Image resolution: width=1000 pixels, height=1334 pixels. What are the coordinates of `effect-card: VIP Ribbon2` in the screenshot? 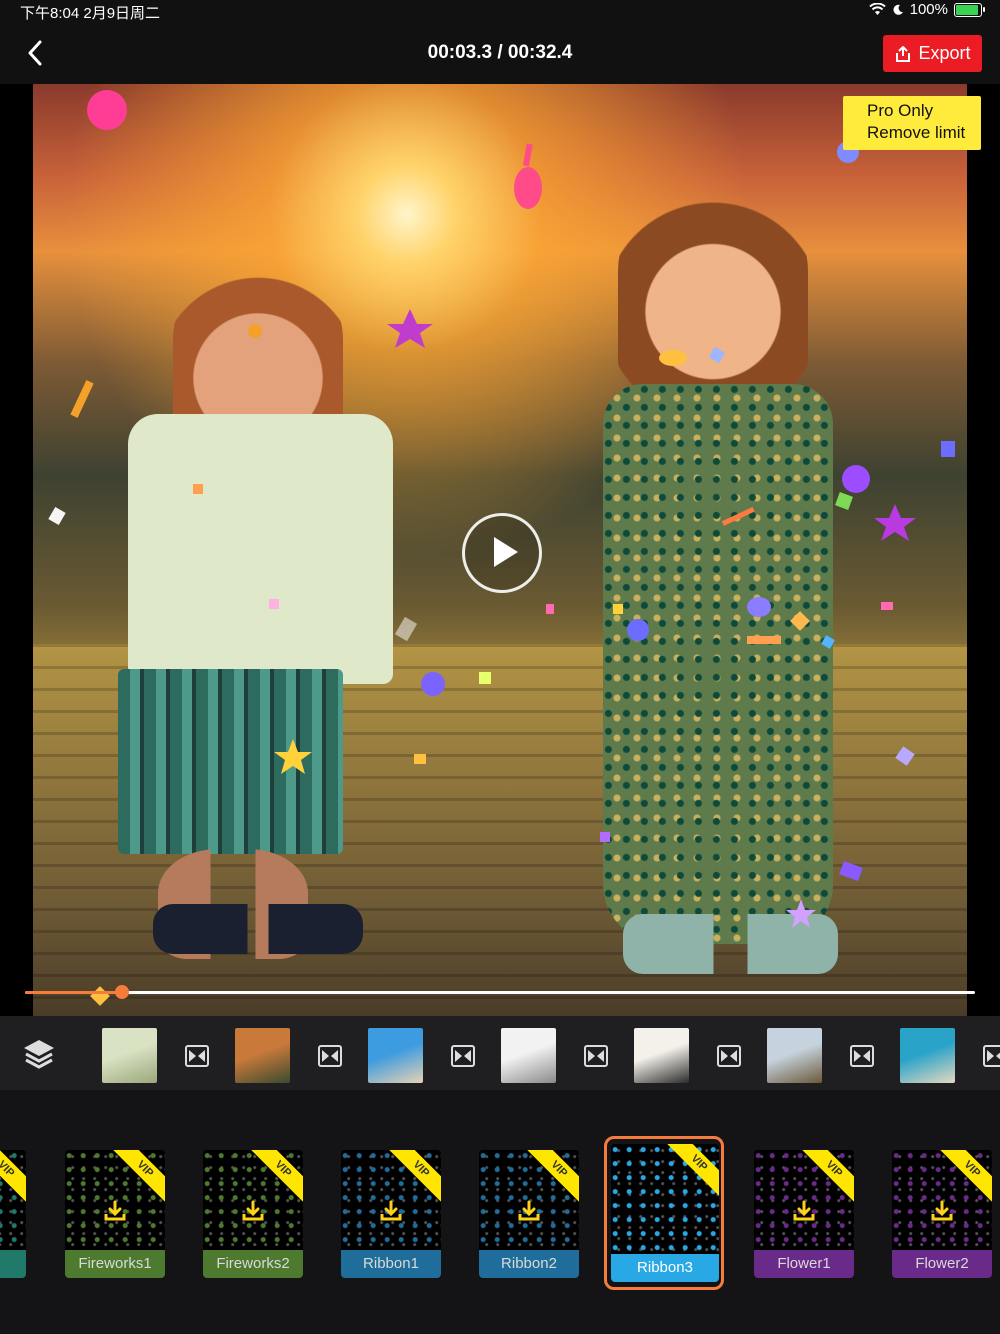 It's located at (529, 1214).